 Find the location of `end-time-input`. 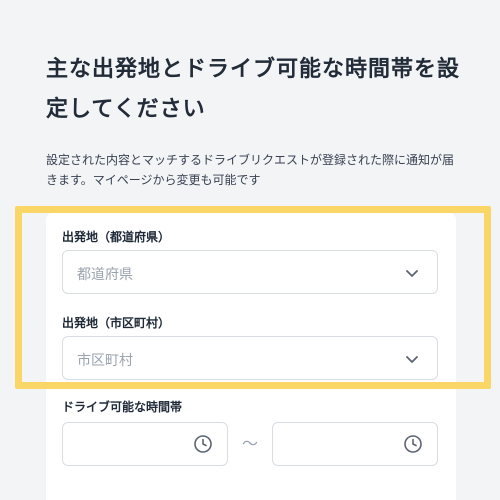

end-time-input is located at coordinates (355, 444).